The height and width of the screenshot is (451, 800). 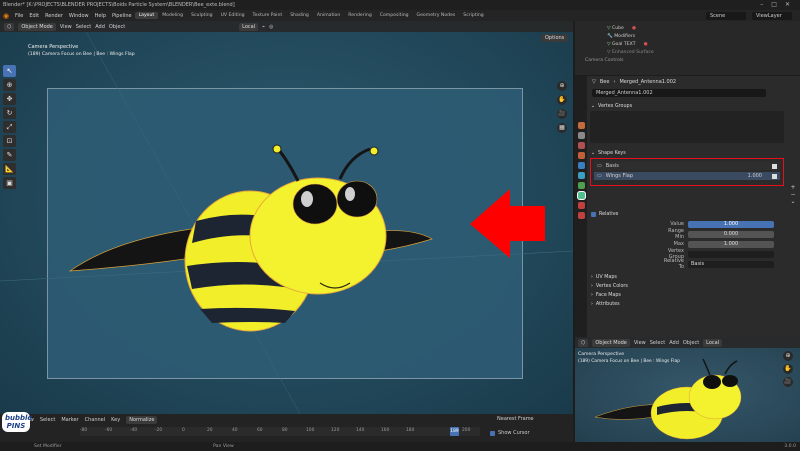 What do you see at coordinates (9, 85) in the screenshot?
I see `cursor-tool-icon: ⊕` at bounding box center [9, 85].